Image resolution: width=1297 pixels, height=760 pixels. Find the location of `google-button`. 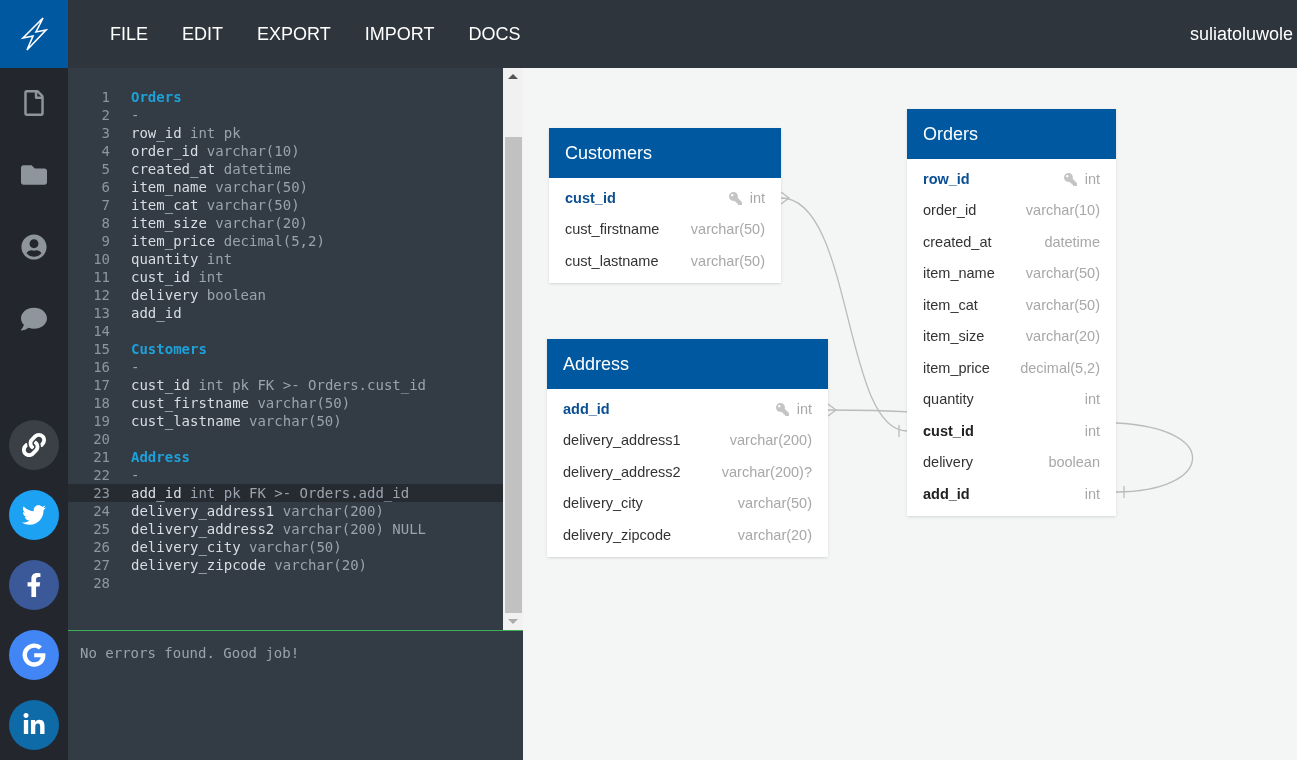

google-button is located at coordinates (34, 655).